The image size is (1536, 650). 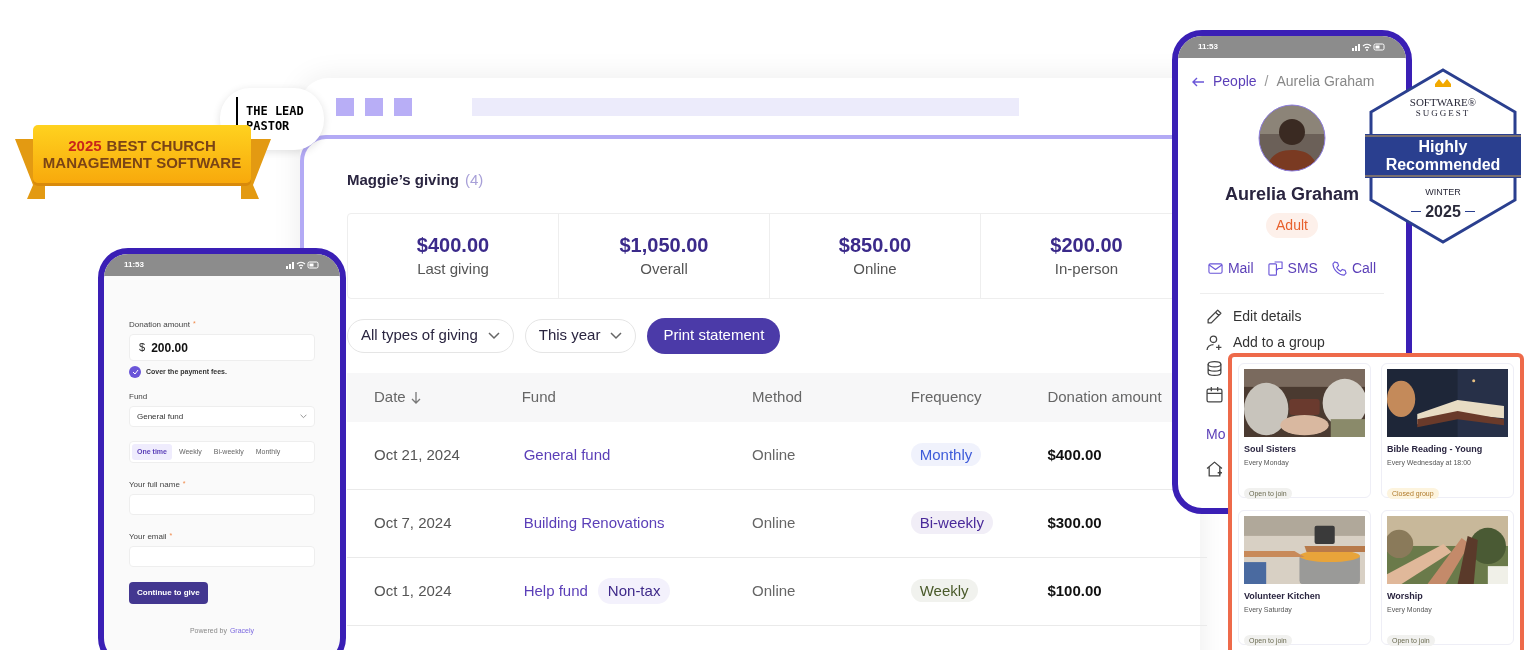 I want to click on badge-year: 2025, so click(x=1443, y=211).